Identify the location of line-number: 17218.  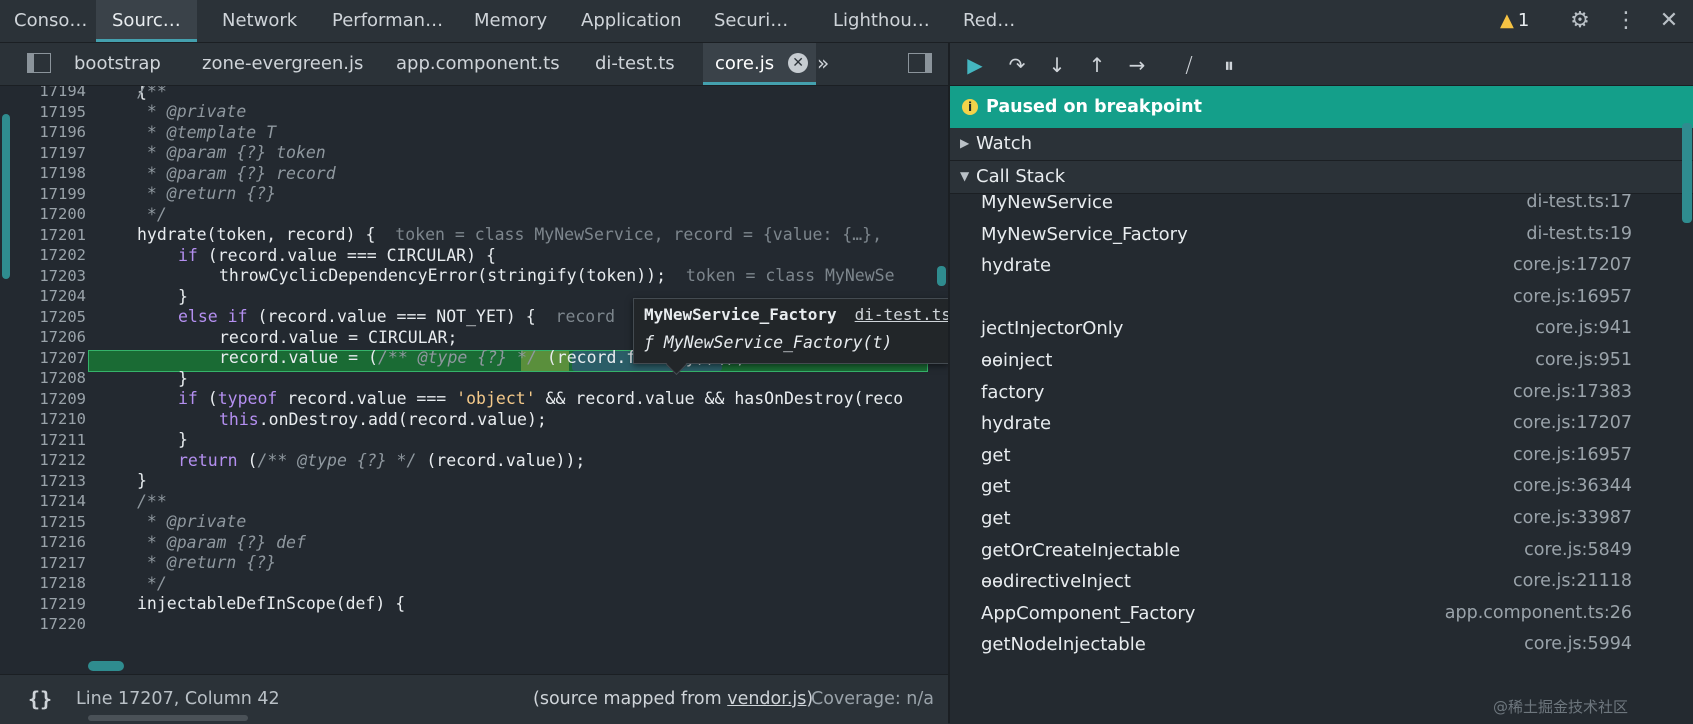
(50, 583).